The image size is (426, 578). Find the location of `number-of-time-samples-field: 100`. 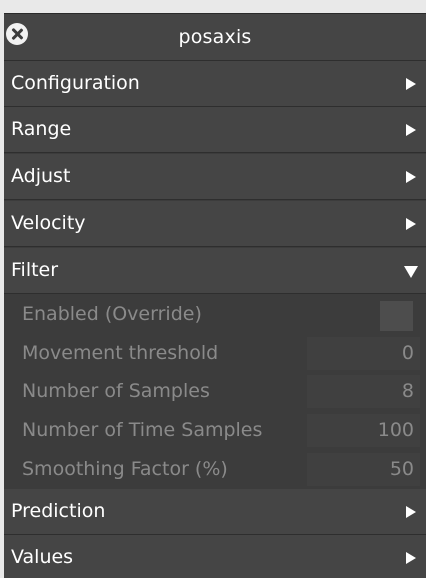

number-of-time-samples-field: 100 is located at coordinates (363, 430).